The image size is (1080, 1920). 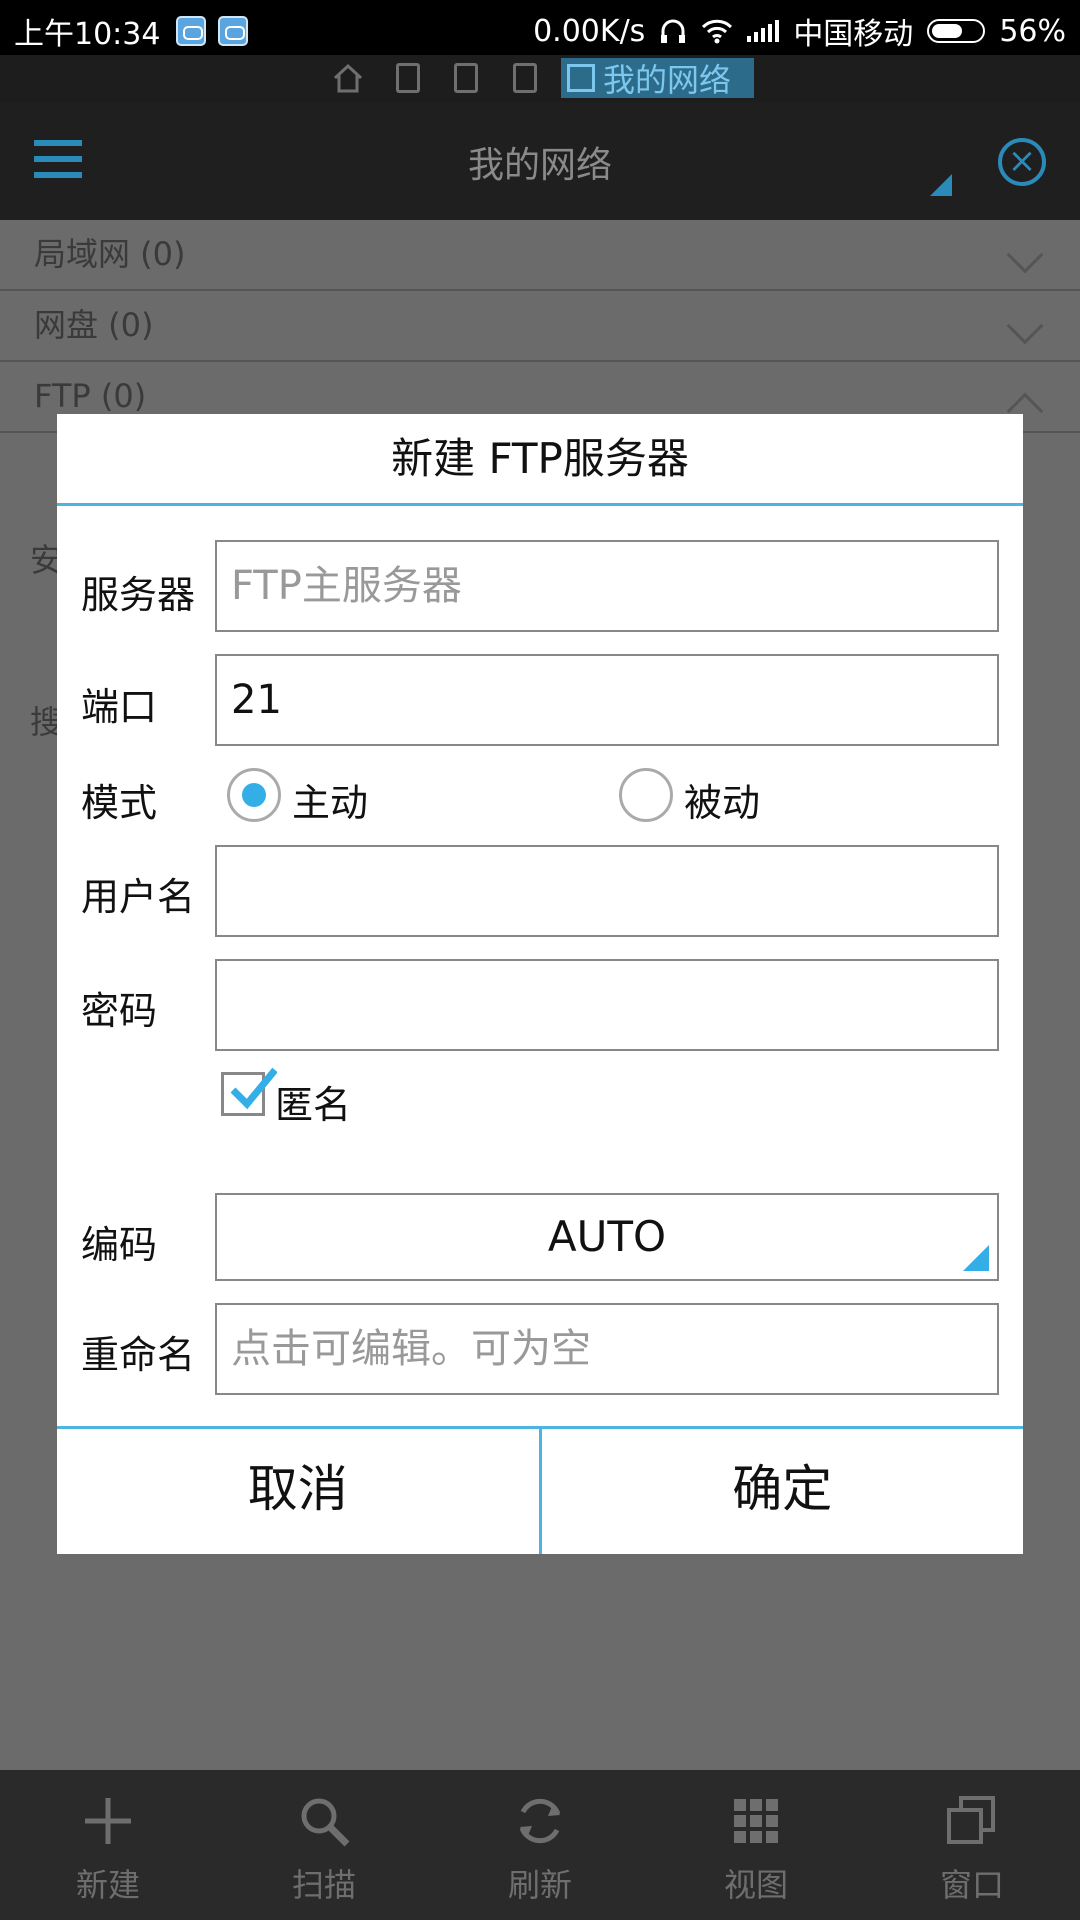 What do you see at coordinates (1022, 162) in the screenshot?
I see `close-icon: ×` at bounding box center [1022, 162].